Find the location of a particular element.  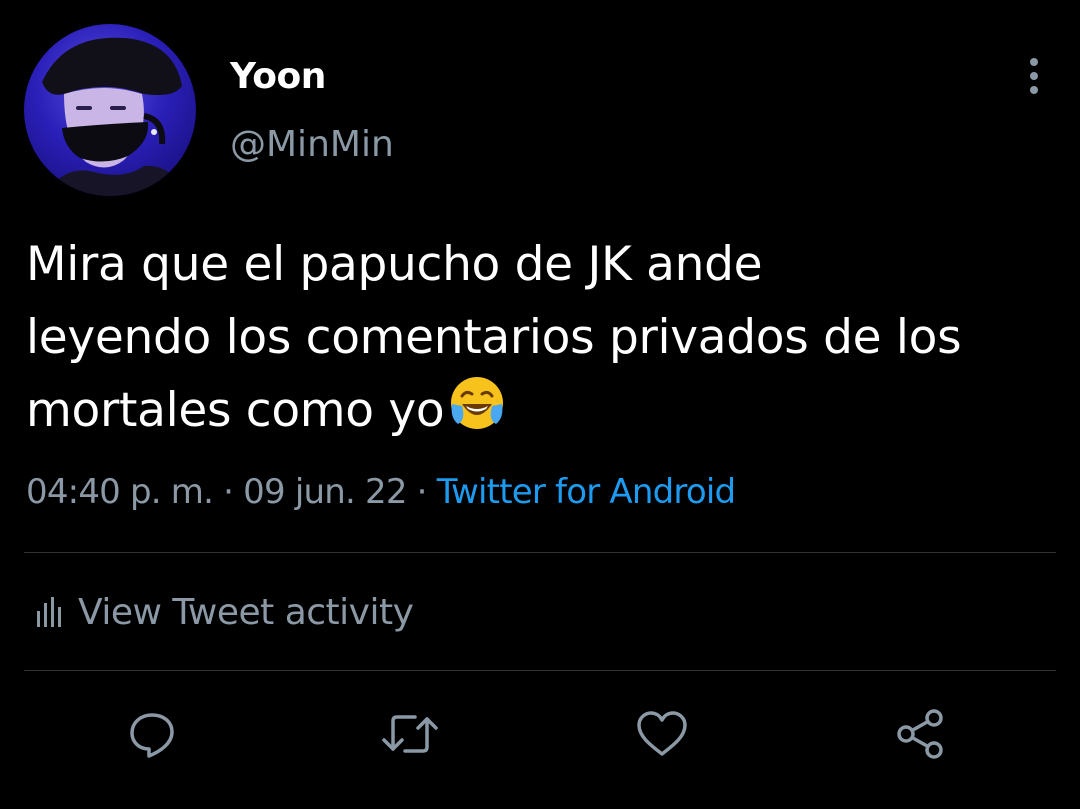

comment-icon is located at coordinates (152, 735).